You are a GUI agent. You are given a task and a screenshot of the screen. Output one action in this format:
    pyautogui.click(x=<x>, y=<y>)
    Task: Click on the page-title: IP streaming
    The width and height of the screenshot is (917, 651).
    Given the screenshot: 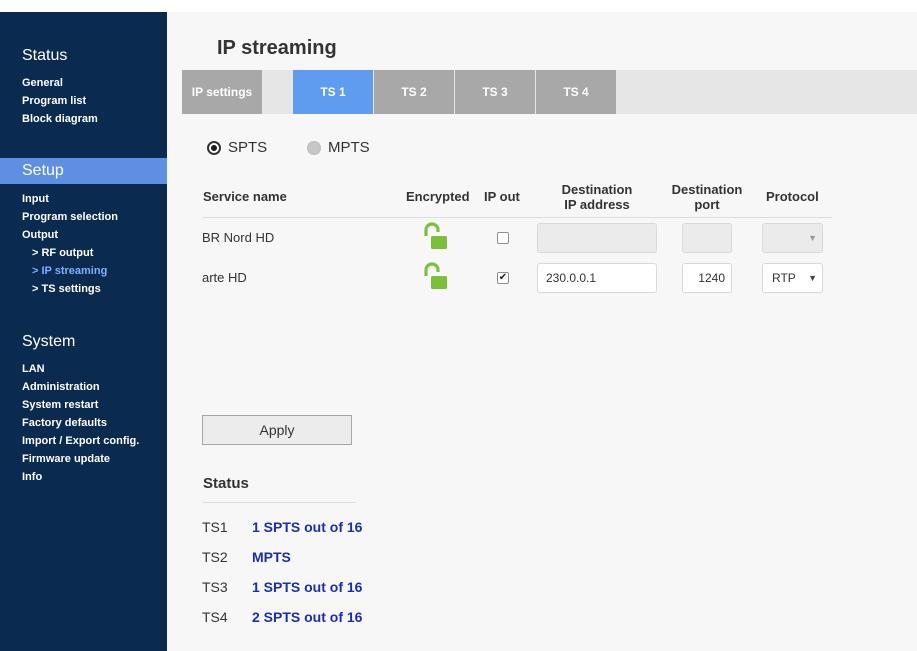 What is the action you would take?
    pyautogui.click(x=277, y=48)
    